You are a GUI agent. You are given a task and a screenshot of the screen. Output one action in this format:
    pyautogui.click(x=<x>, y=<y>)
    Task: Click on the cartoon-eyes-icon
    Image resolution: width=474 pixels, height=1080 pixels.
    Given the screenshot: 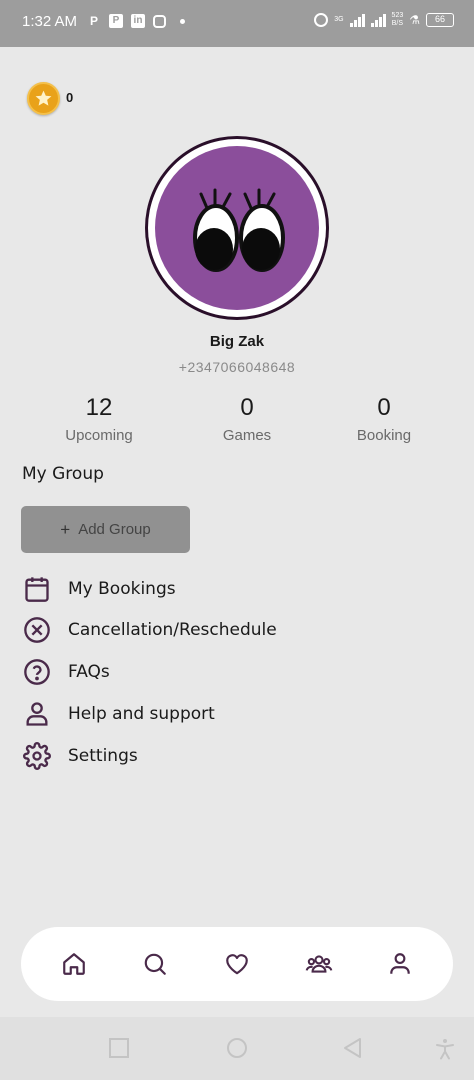 What is the action you would take?
    pyautogui.click(x=239, y=230)
    